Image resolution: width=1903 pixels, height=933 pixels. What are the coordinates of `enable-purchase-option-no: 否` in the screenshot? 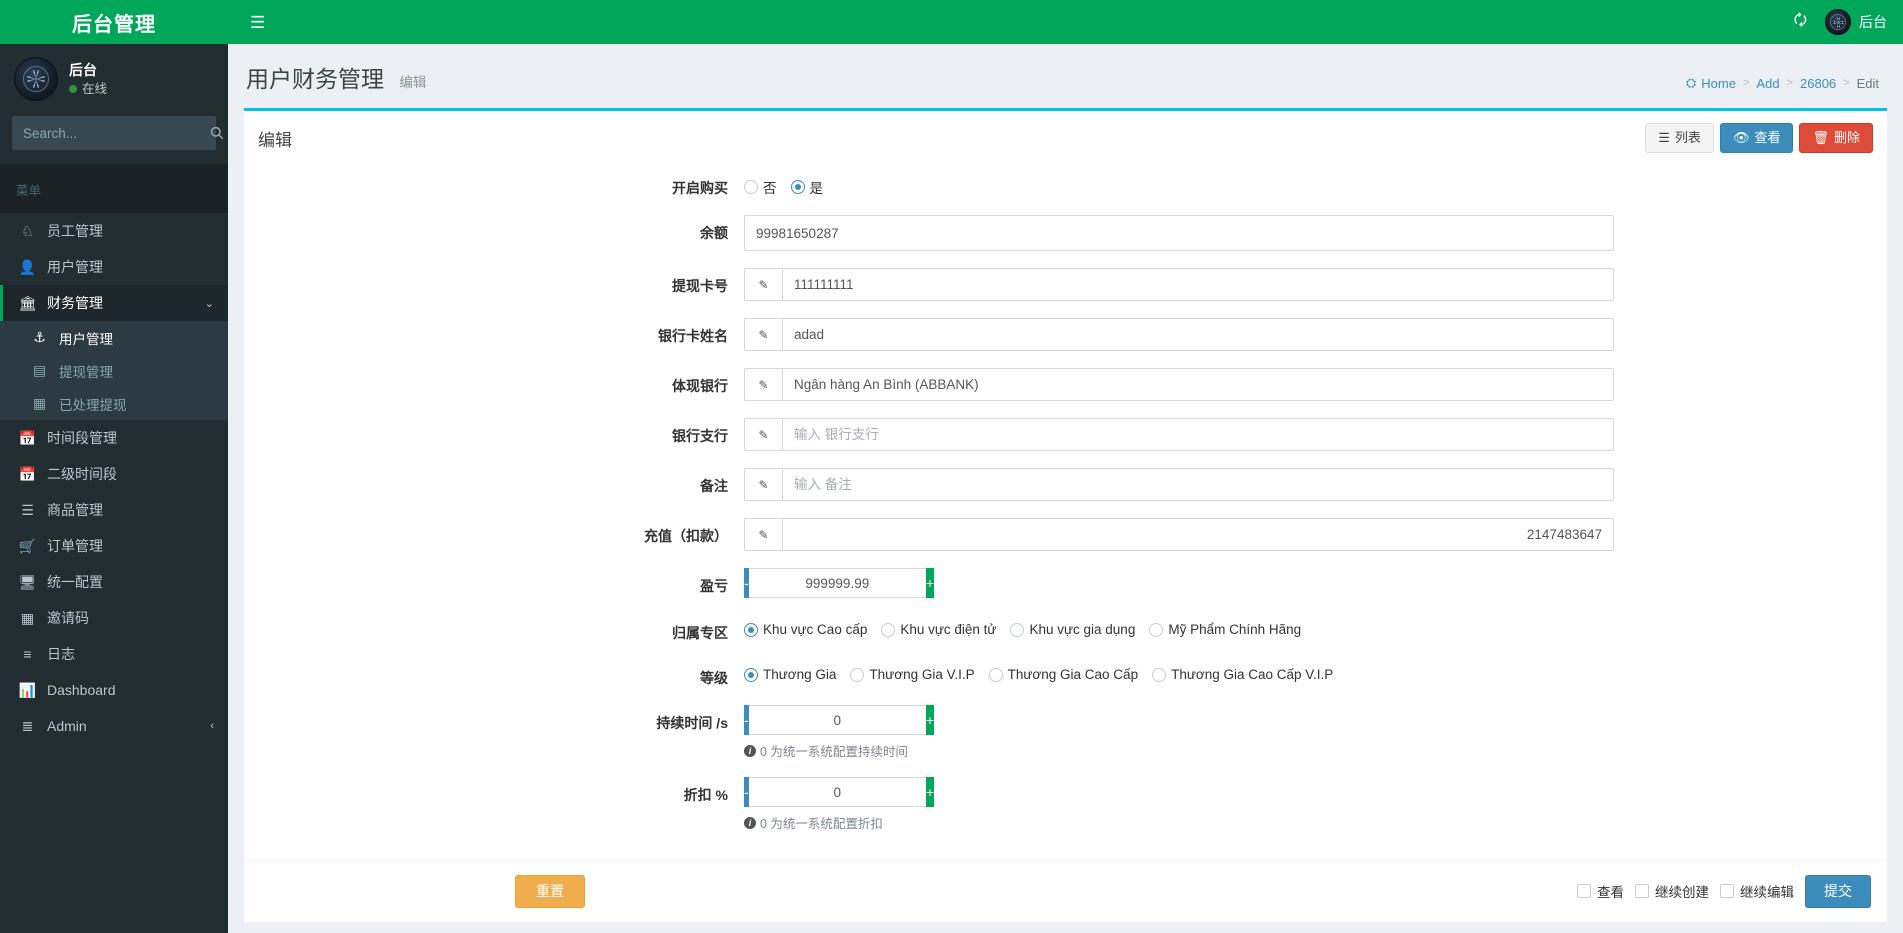 It's located at (760, 187).